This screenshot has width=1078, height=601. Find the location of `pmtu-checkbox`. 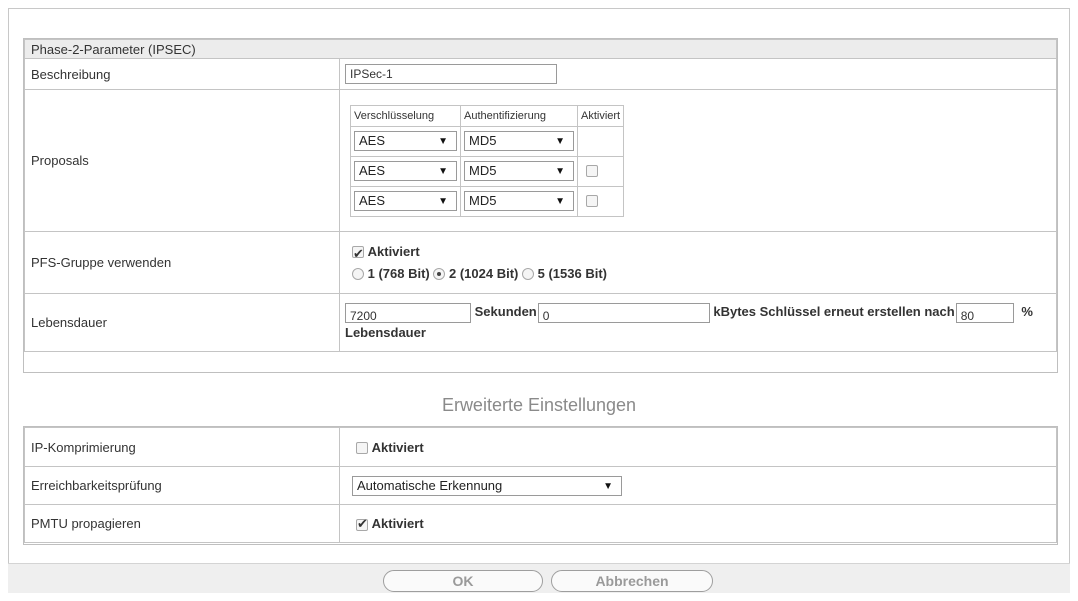

pmtu-checkbox is located at coordinates (362, 524).